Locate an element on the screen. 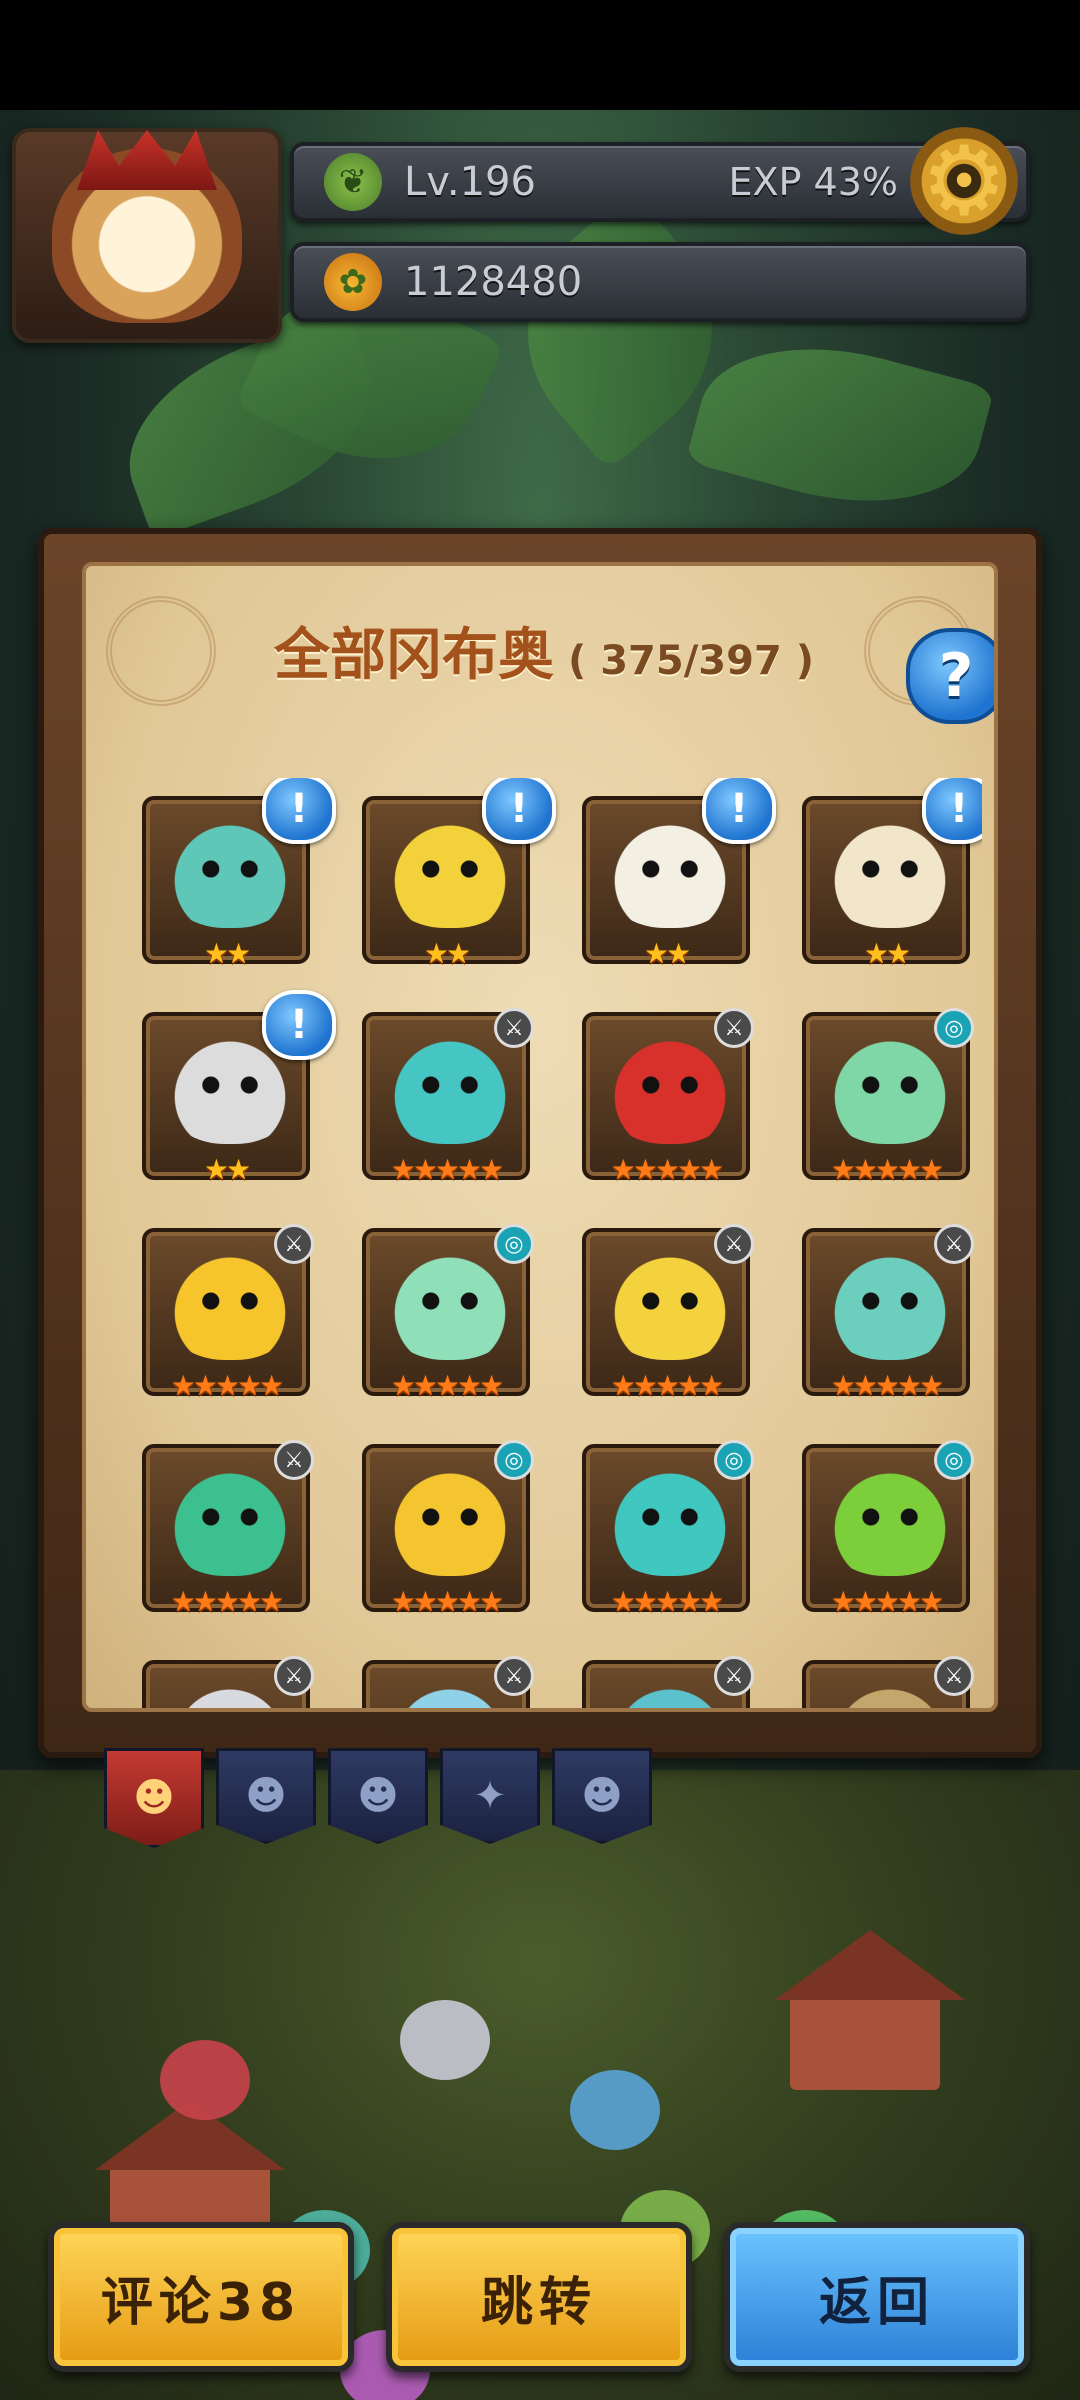 Image resolution: width=1080 pixels, height=2400 pixels. player-avatar is located at coordinates (147, 235).